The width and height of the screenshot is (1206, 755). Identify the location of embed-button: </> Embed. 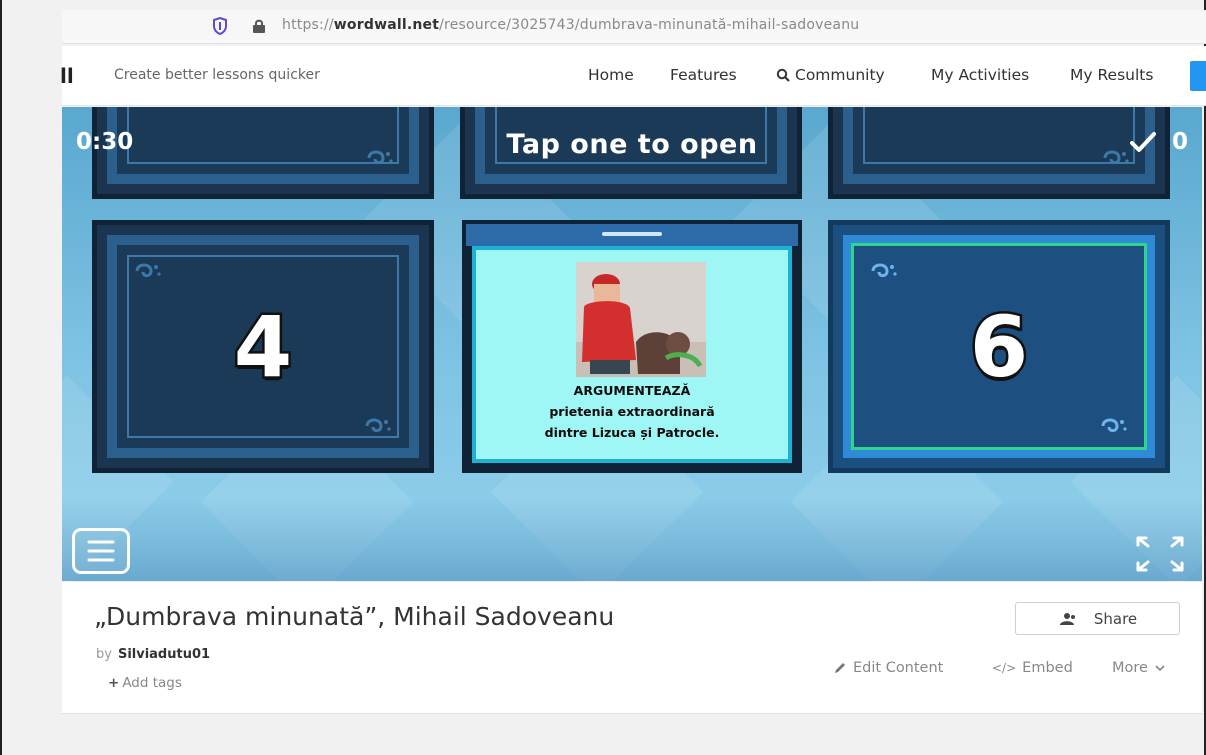
(1032, 668).